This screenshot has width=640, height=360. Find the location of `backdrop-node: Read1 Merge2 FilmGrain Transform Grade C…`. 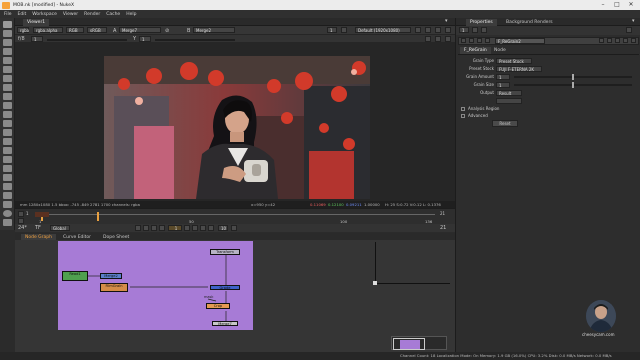

backdrop-node: Read1 Merge2 FilmGrain Transform Grade C… is located at coordinates (155, 285).